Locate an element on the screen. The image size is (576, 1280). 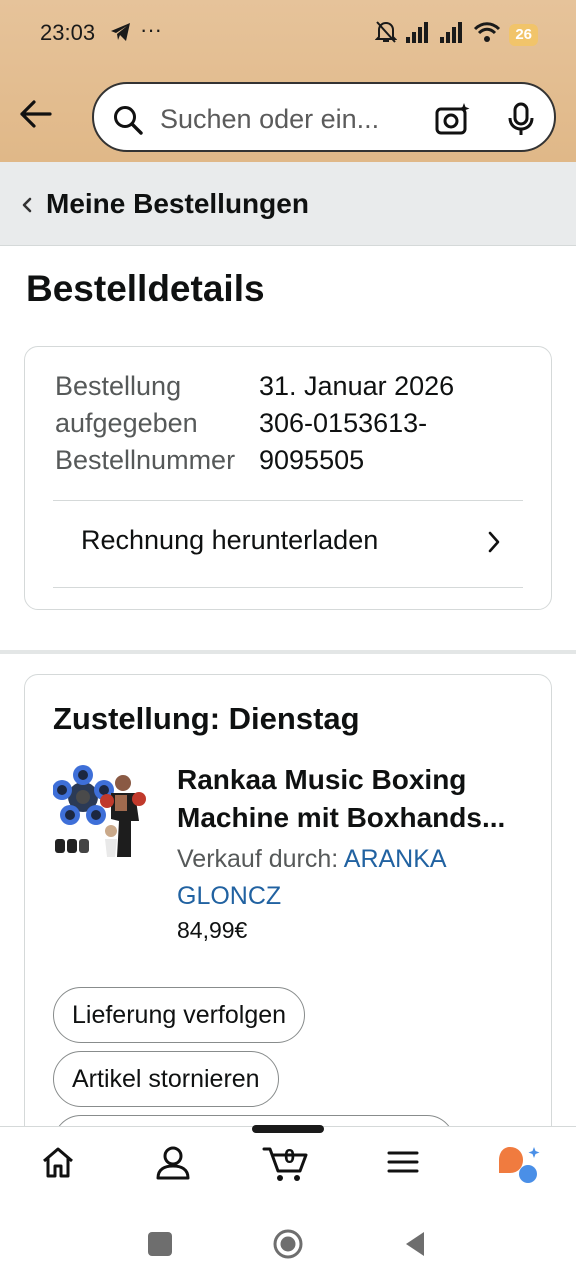
track-delivery-button: Lieferung verfolgen is located at coordinates (179, 1015).